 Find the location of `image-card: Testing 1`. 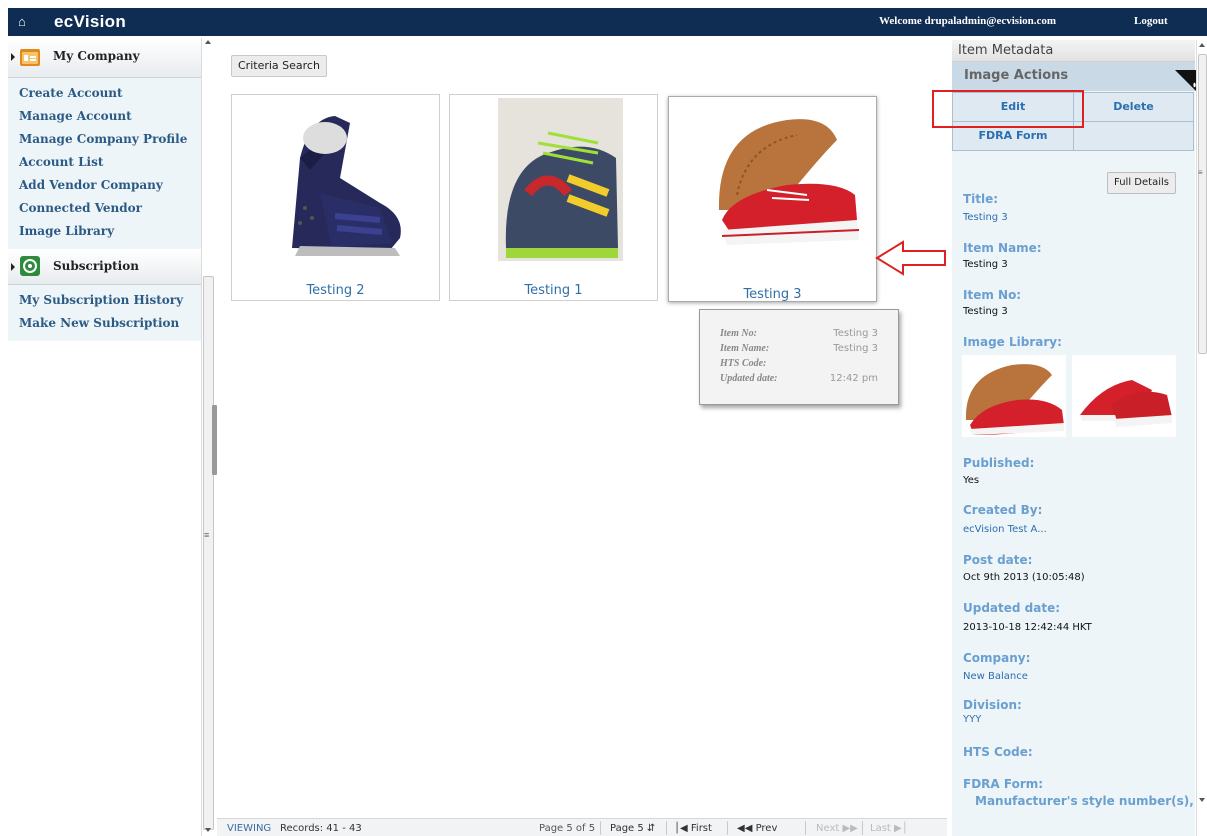

image-card: Testing 1 is located at coordinates (553, 197).